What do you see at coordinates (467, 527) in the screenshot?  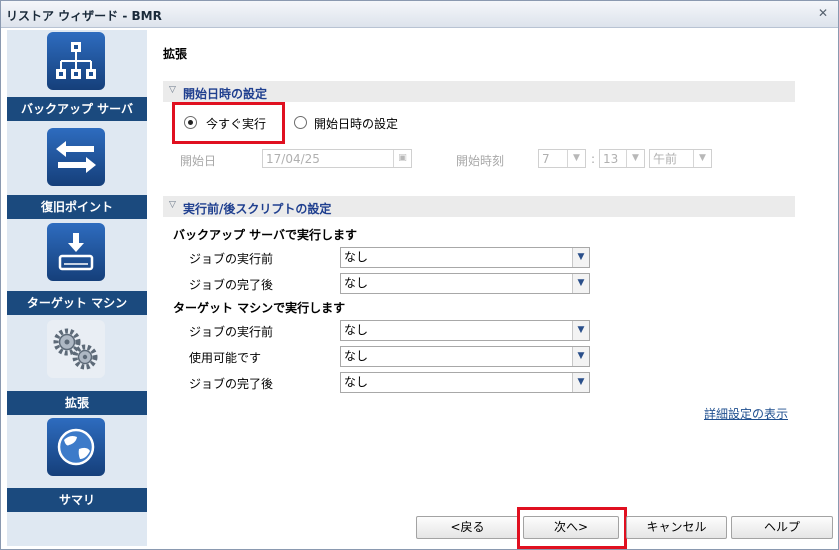 I see `back-button: <戻る` at bounding box center [467, 527].